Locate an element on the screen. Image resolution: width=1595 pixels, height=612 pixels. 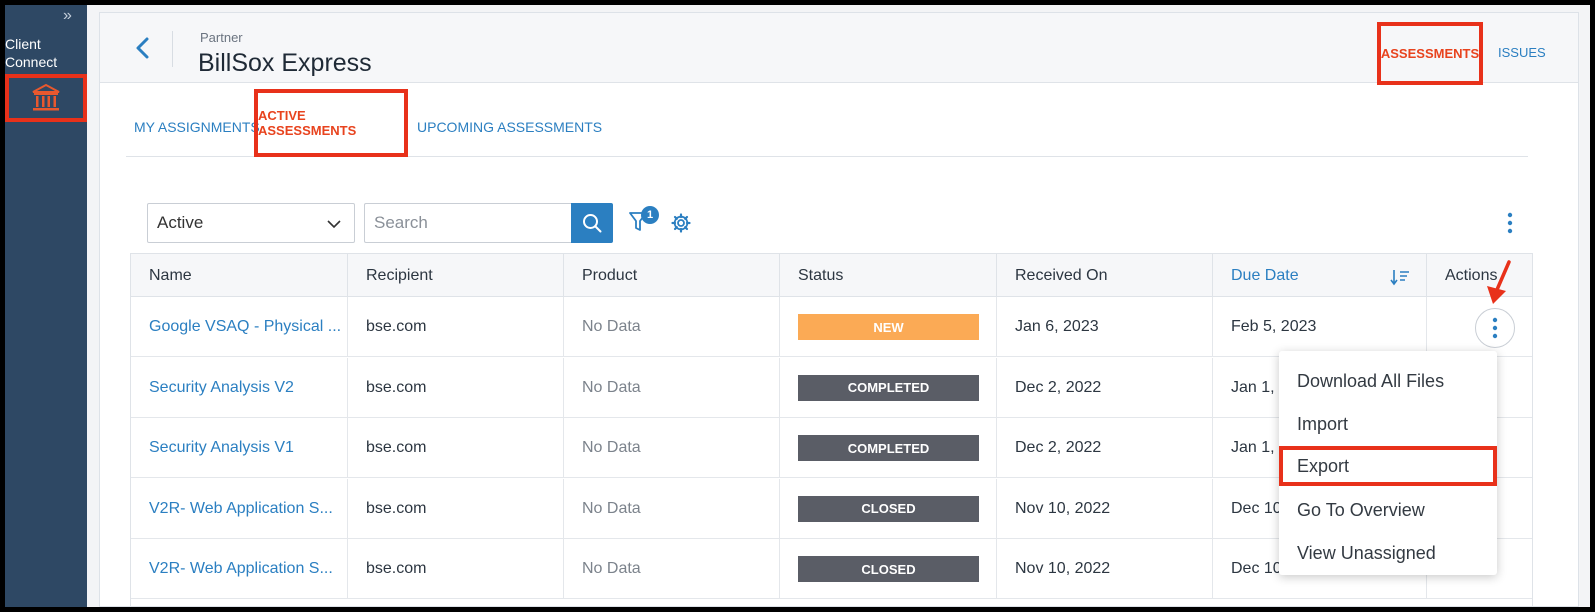
expand-sidebar-icon: » is located at coordinates (67, 16).